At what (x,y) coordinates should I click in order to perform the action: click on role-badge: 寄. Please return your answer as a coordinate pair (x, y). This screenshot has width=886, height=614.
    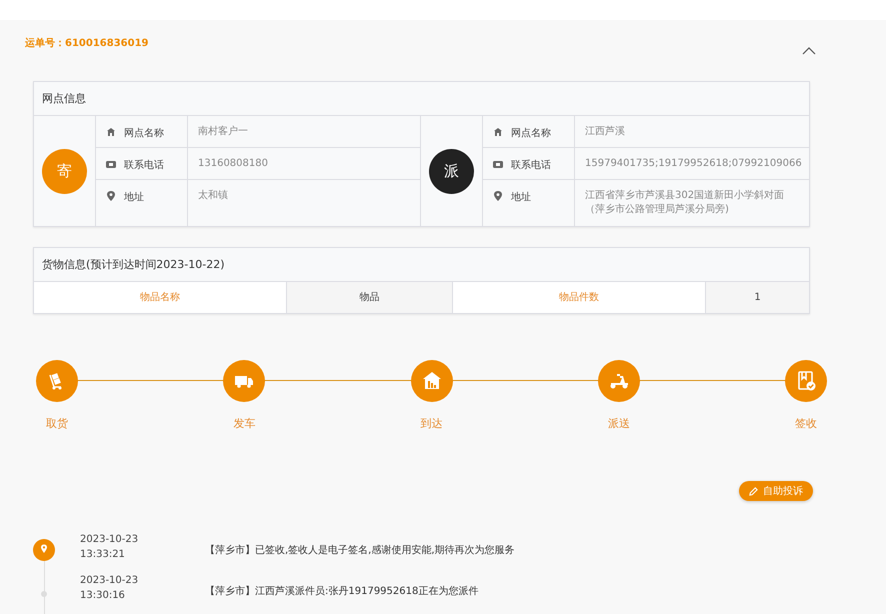
    Looking at the image, I should click on (64, 171).